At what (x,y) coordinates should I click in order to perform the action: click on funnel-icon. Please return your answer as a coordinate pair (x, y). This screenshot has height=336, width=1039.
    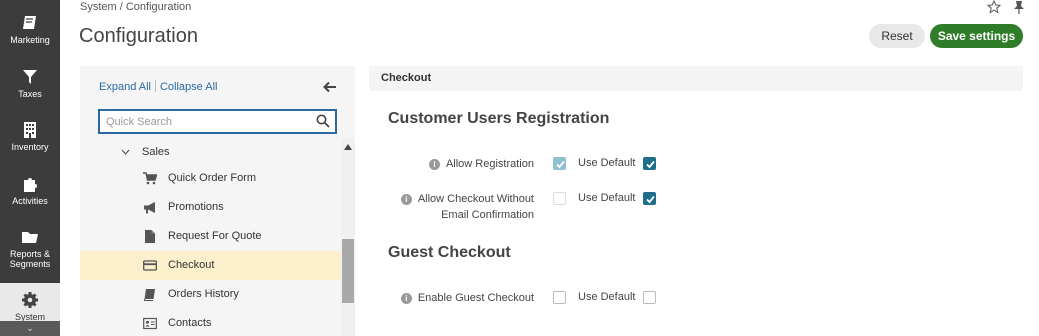
    Looking at the image, I should click on (30, 77).